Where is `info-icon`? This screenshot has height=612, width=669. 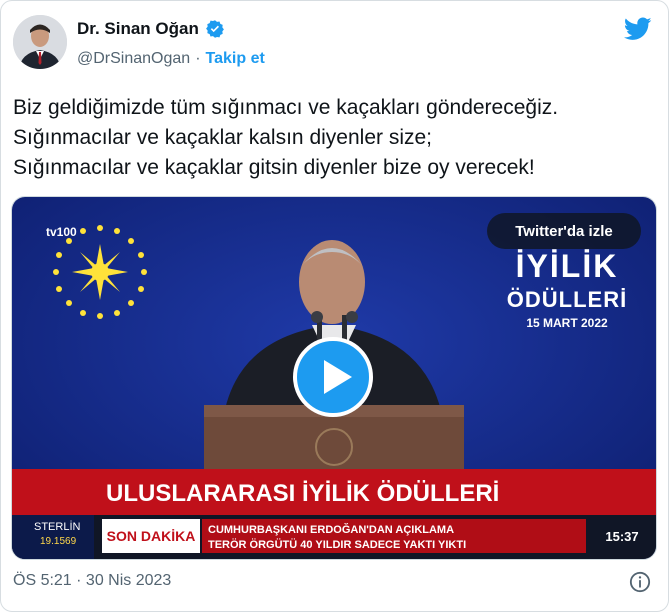
info-icon is located at coordinates (640, 582).